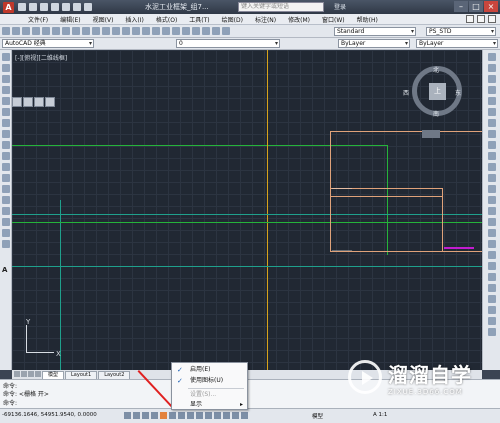 This screenshot has width=500, height=423. I want to click on nav-zoom-icon, so click(28, 102).